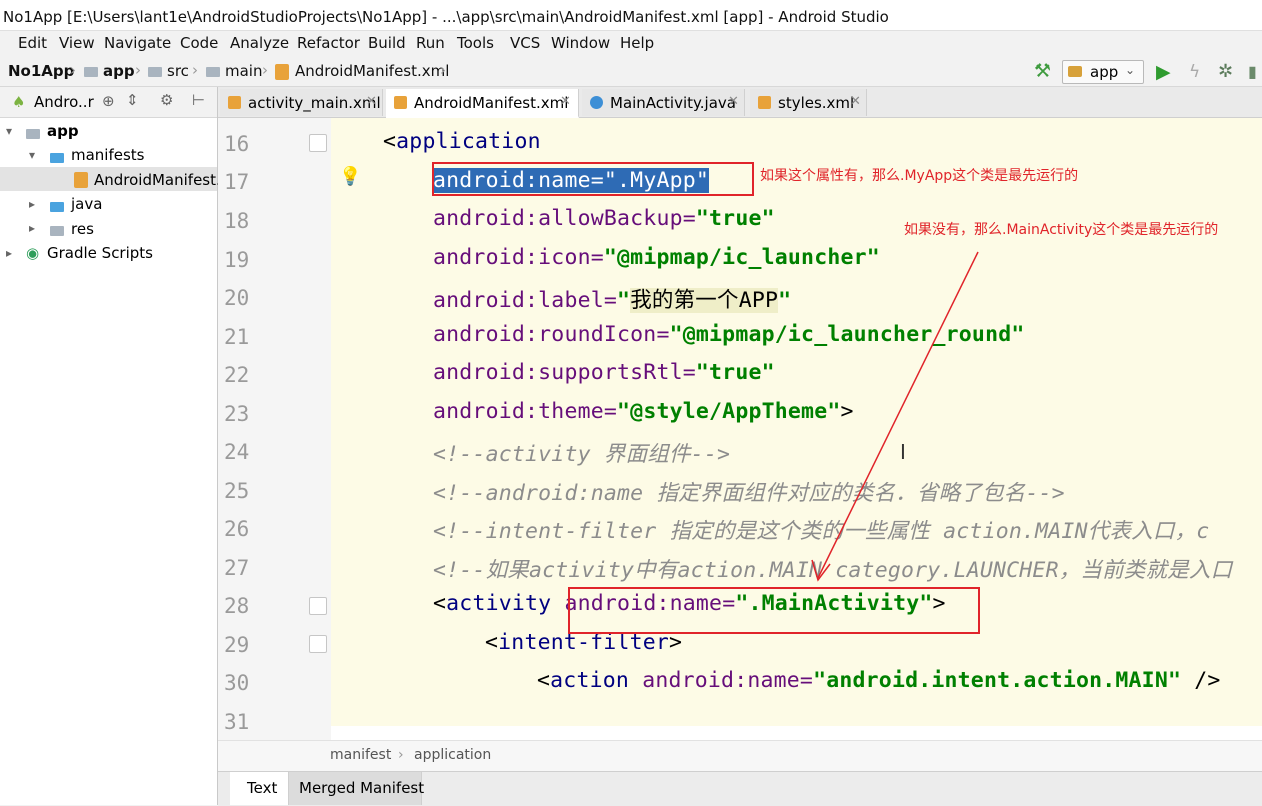  What do you see at coordinates (740, 788) in the screenshot?
I see `bottom-tabs: Text Merged Manifest` at bounding box center [740, 788].